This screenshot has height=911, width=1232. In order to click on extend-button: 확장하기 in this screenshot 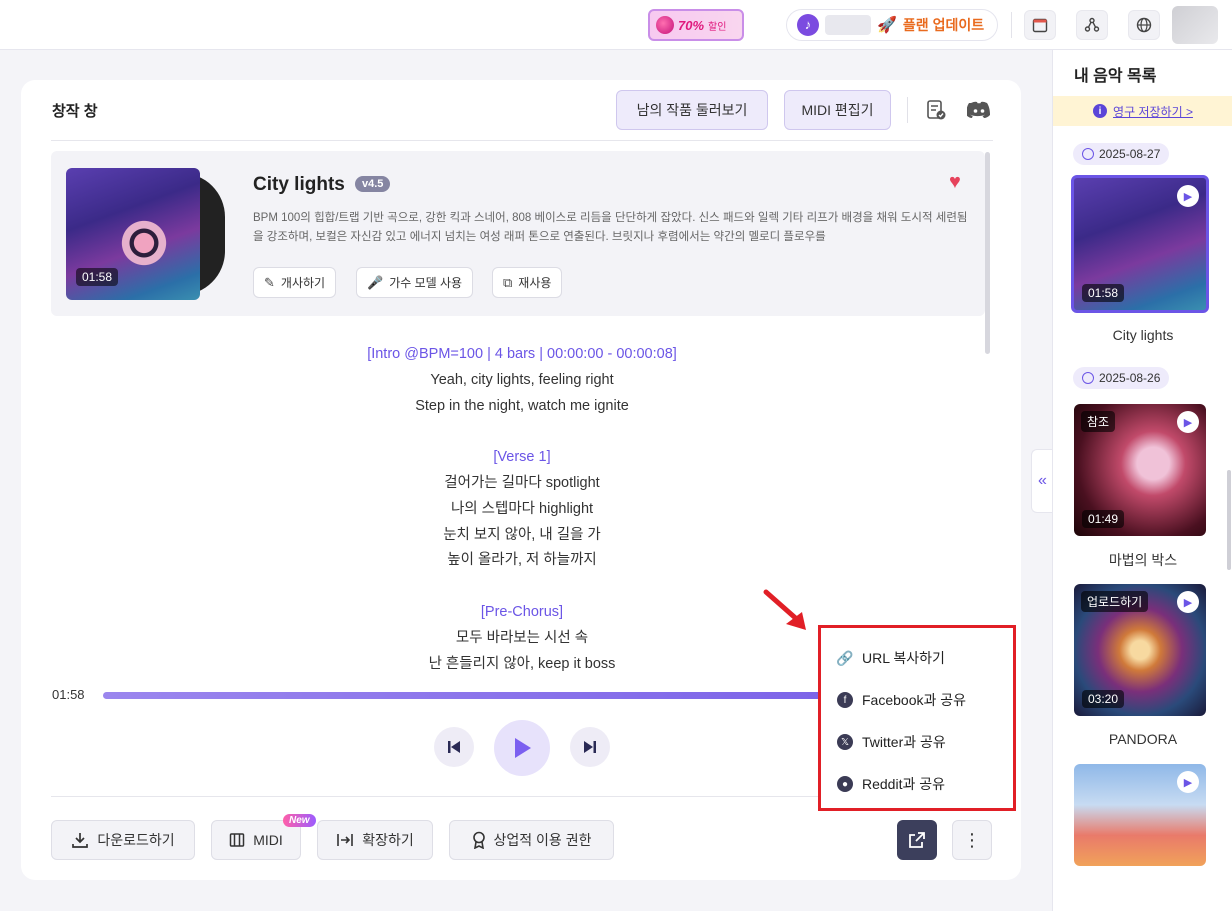, I will do `click(375, 840)`.